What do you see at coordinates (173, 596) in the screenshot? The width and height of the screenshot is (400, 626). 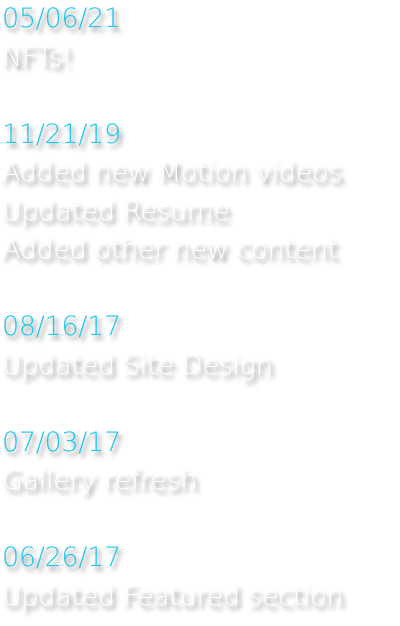 I see `entry-note: Updated Featured section` at bounding box center [173, 596].